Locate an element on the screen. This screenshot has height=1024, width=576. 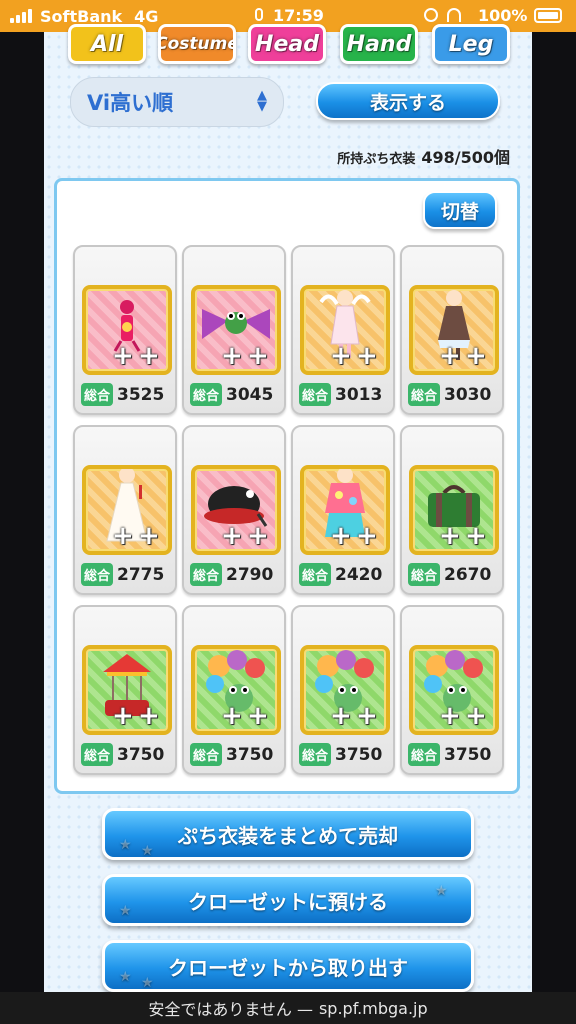
tab-label: Costume is located at coordinates (197, 44).